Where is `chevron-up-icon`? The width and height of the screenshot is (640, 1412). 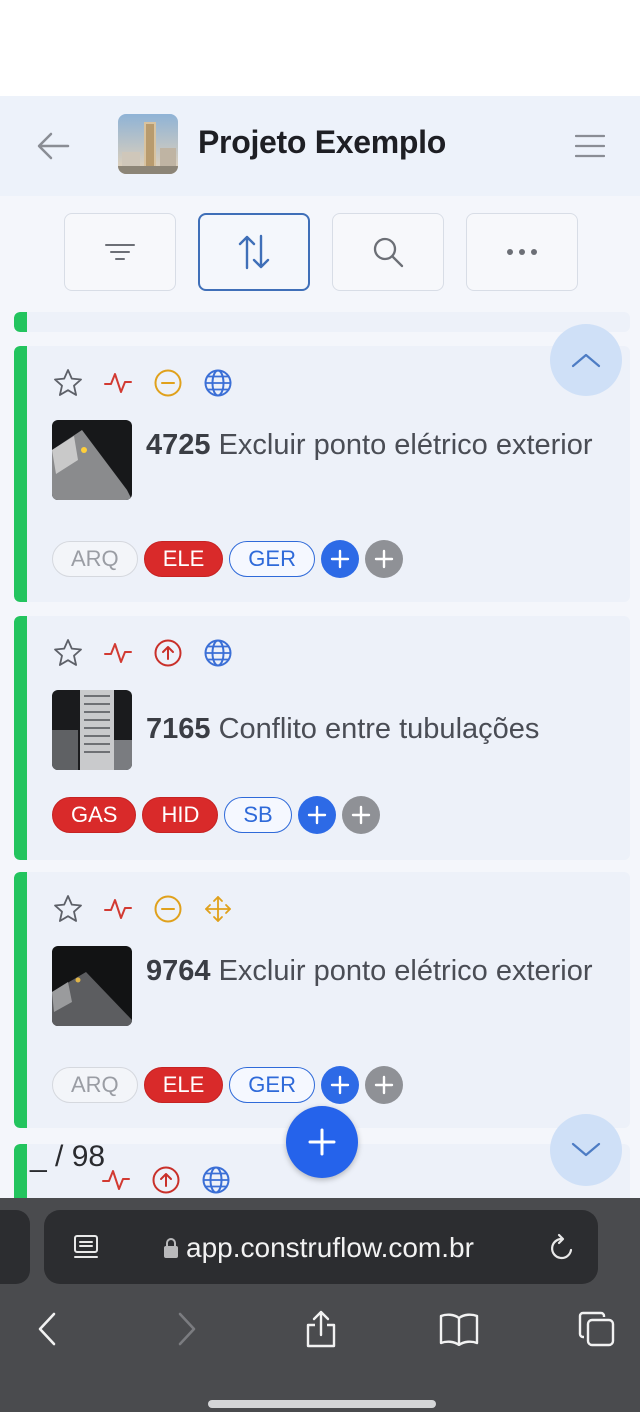 chevron-up-icon is located at coordinates (586, 360).